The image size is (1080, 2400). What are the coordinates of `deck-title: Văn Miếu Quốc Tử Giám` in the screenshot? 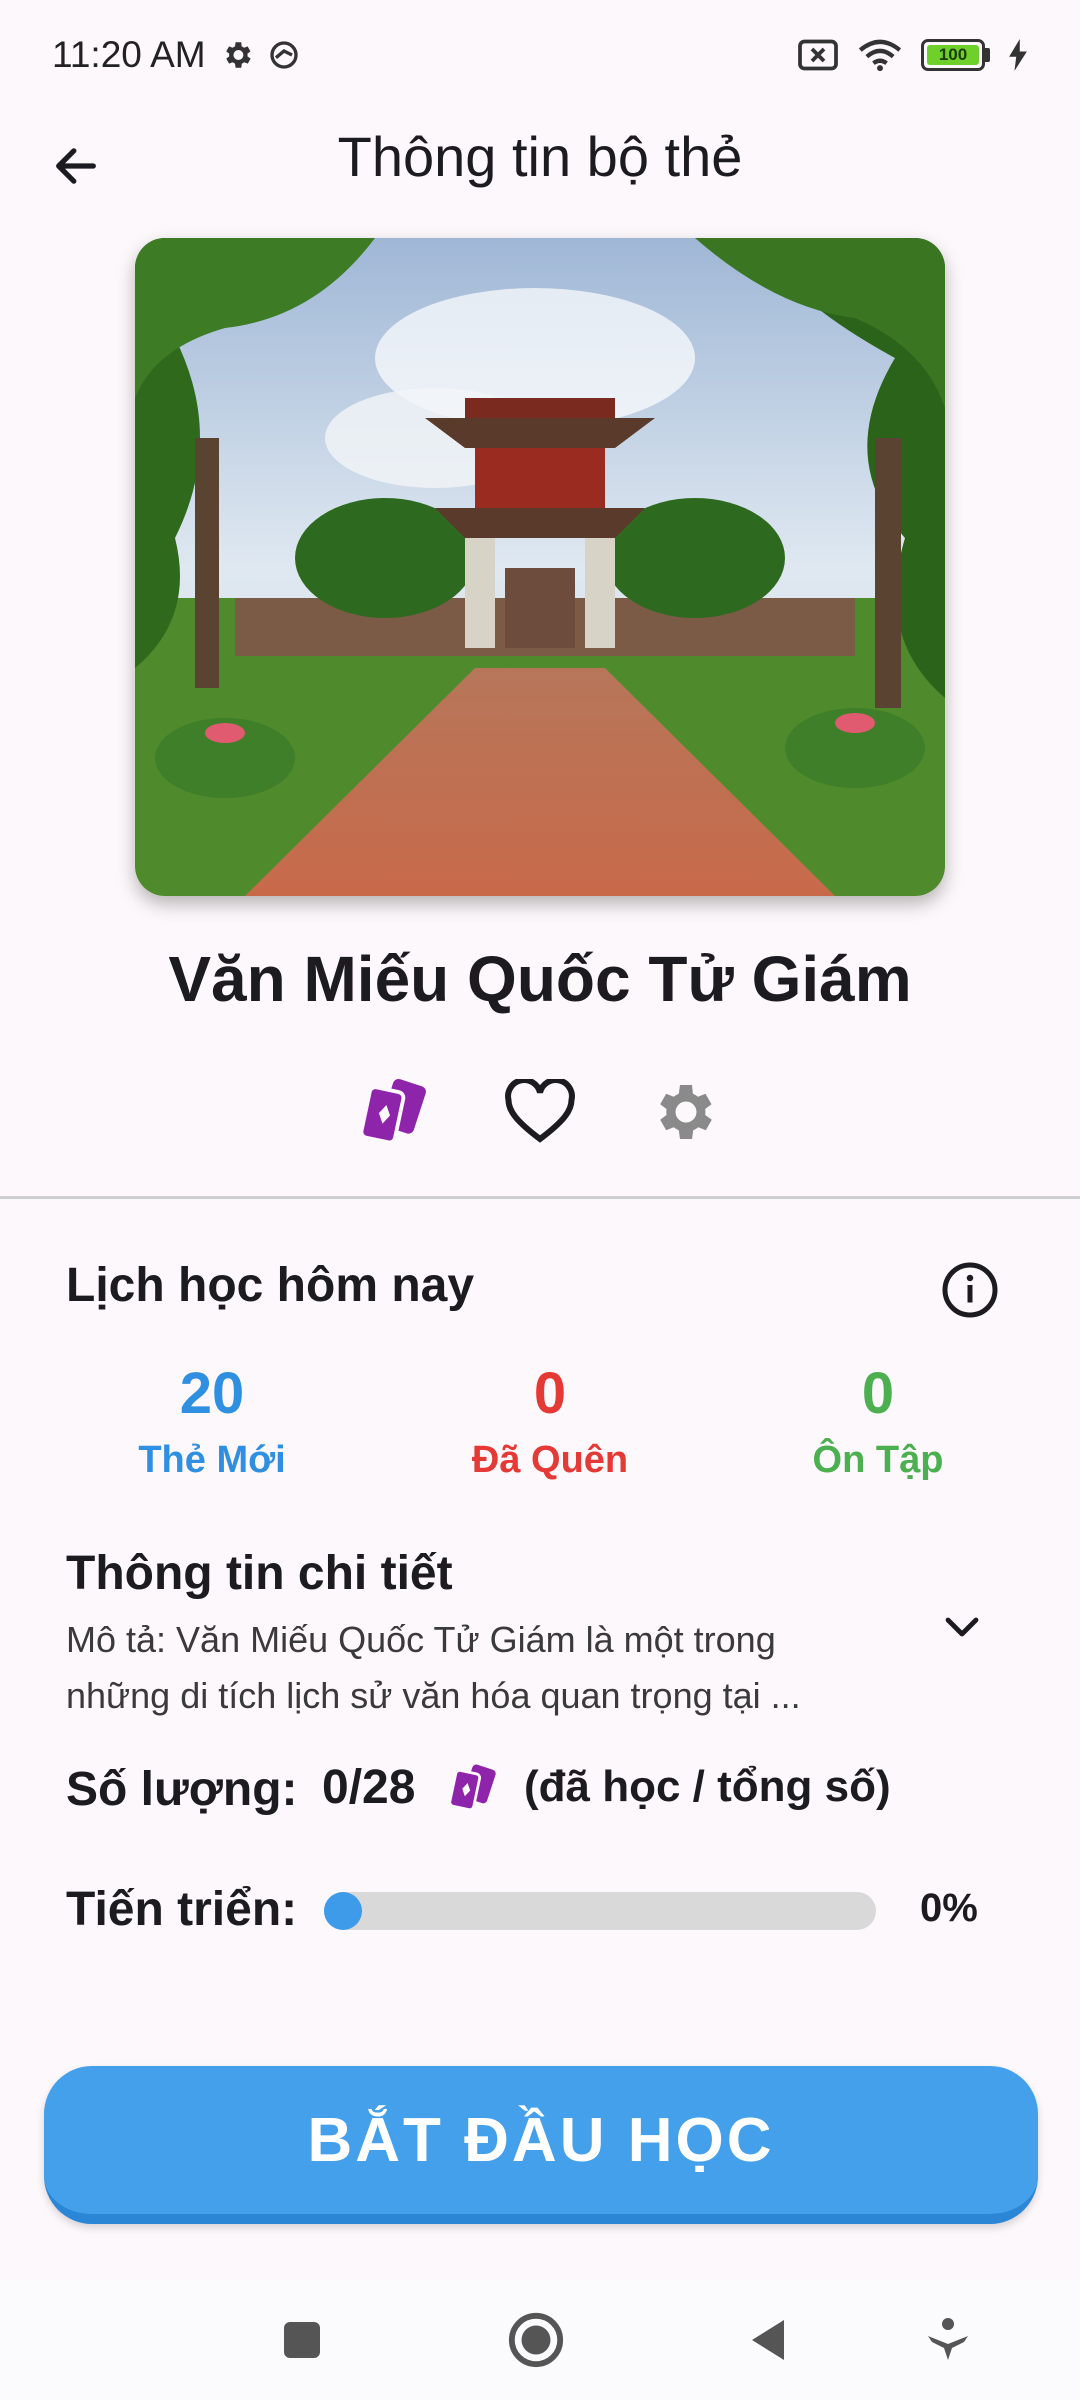 It's located at (540, 979).